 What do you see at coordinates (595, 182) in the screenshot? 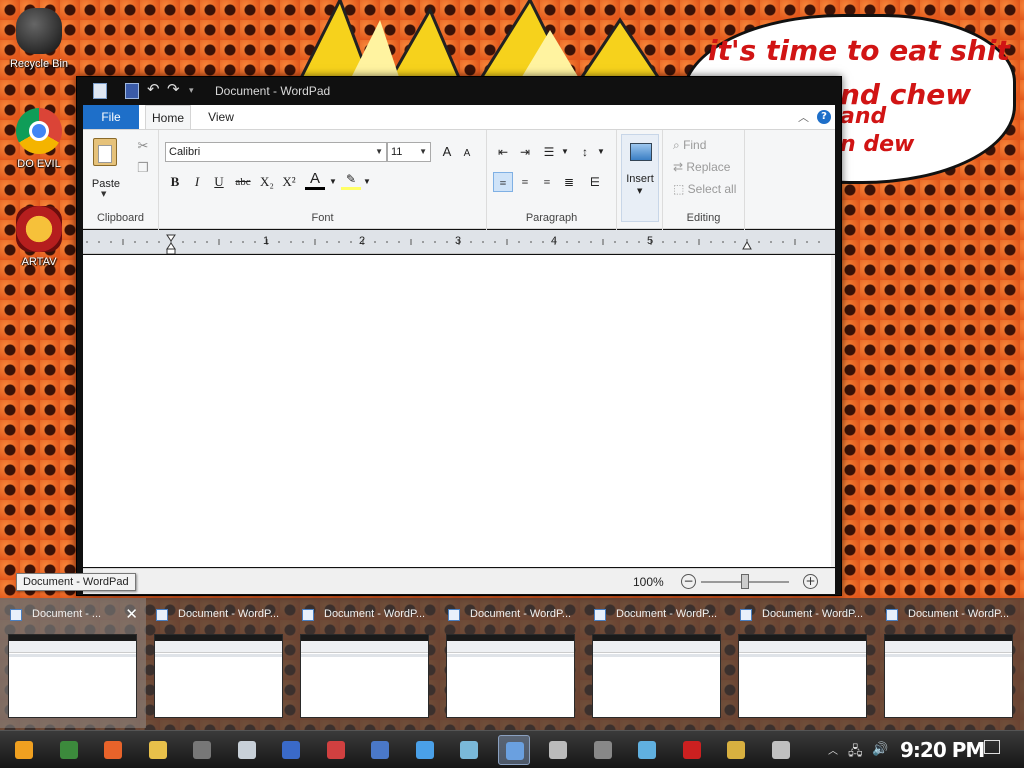
I see `paragraph-settings-icon: ⋿` at bounding box center [595, 182].